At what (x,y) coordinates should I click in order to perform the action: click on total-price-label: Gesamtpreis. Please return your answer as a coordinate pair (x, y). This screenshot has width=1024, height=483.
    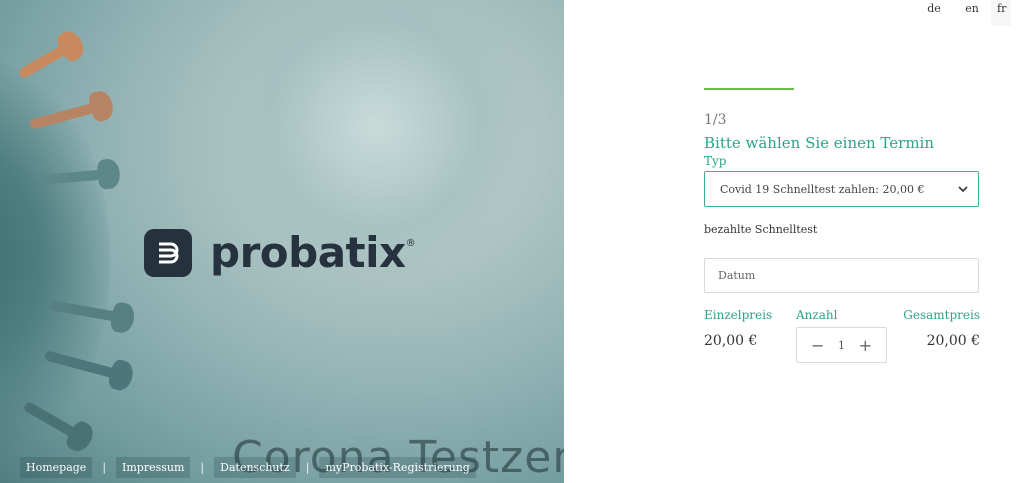
    Looking at the image, I should click on (941, 315).